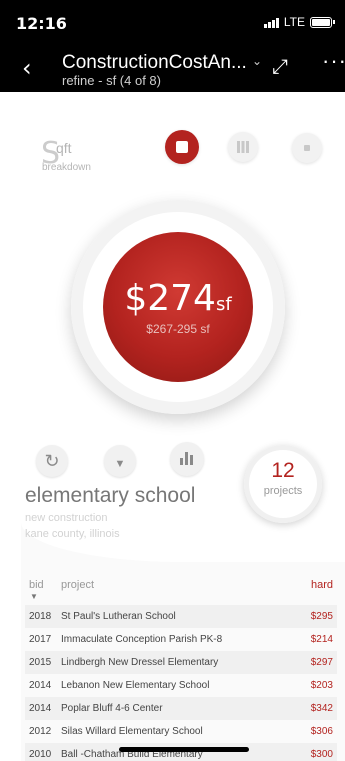 The image size is (345, 761). I want to click on row-project: Lebanon New Elementary School, so click(135, 685).